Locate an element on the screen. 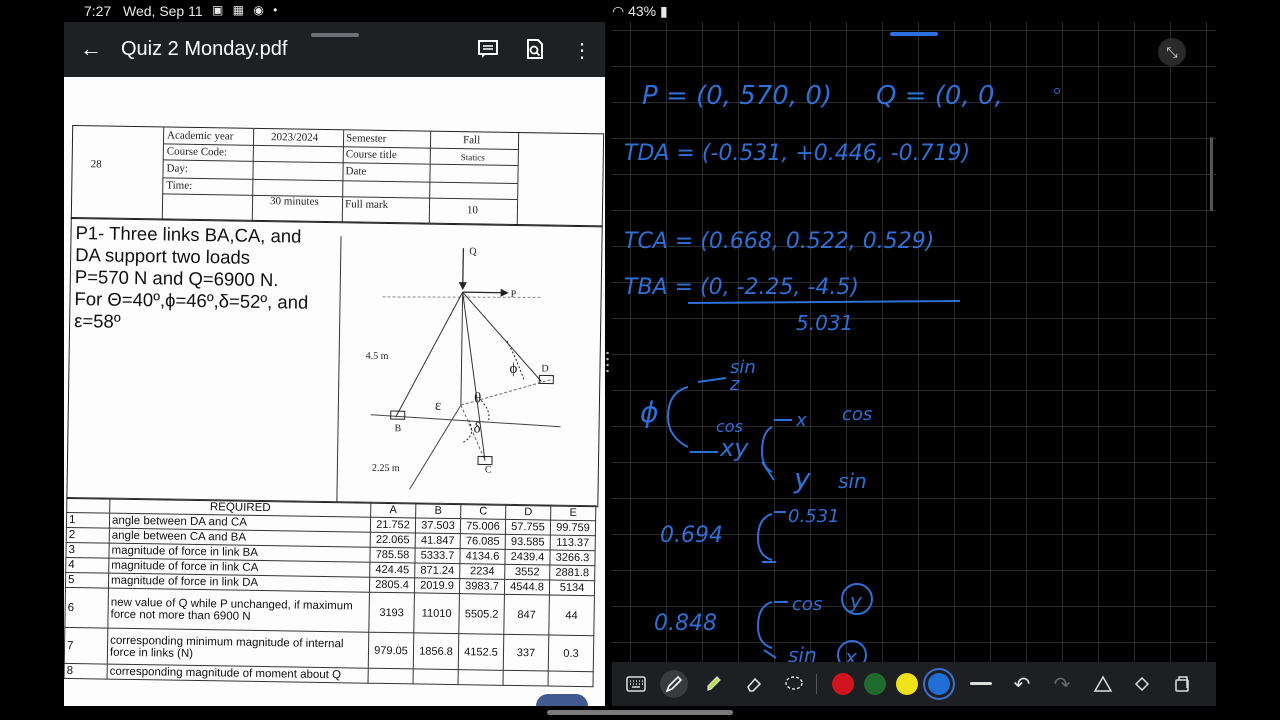 Image resolution: width=1280 pixels, height=720 pixels. academic-year-label: Academic year is located at coordinates (200, 136).